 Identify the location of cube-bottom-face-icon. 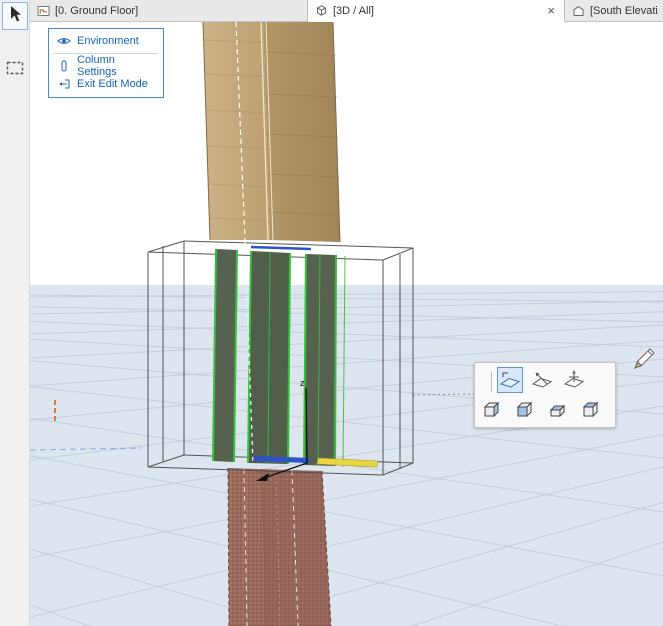
(491, 409).